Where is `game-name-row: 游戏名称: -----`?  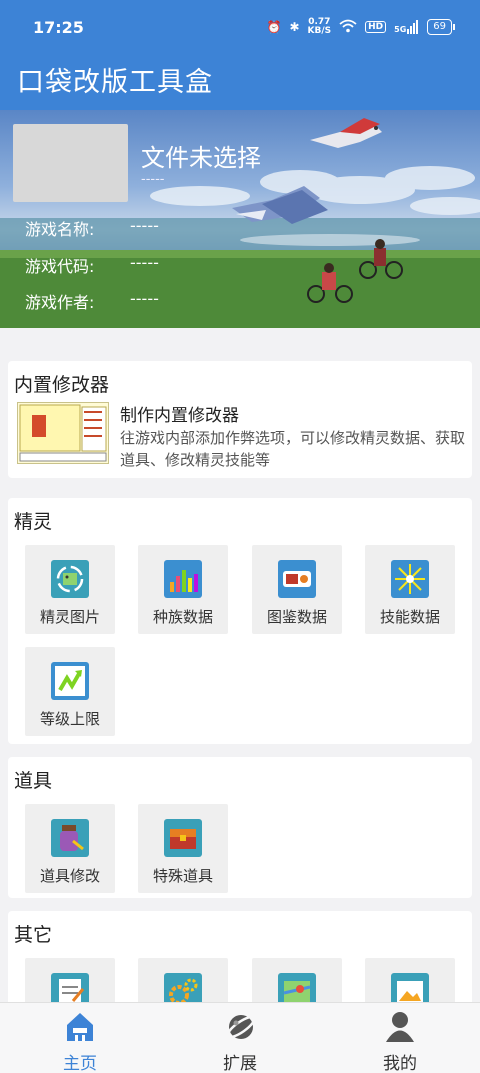 game-name-row: 游戏名称: ----- is located at coordinates (92, 228).